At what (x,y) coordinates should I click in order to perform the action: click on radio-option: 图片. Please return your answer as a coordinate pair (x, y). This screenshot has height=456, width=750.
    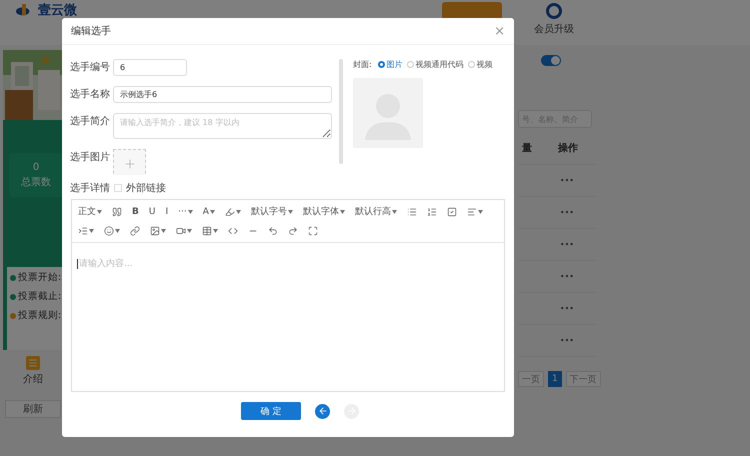
    Looking at the image, I should click on (390, 64).